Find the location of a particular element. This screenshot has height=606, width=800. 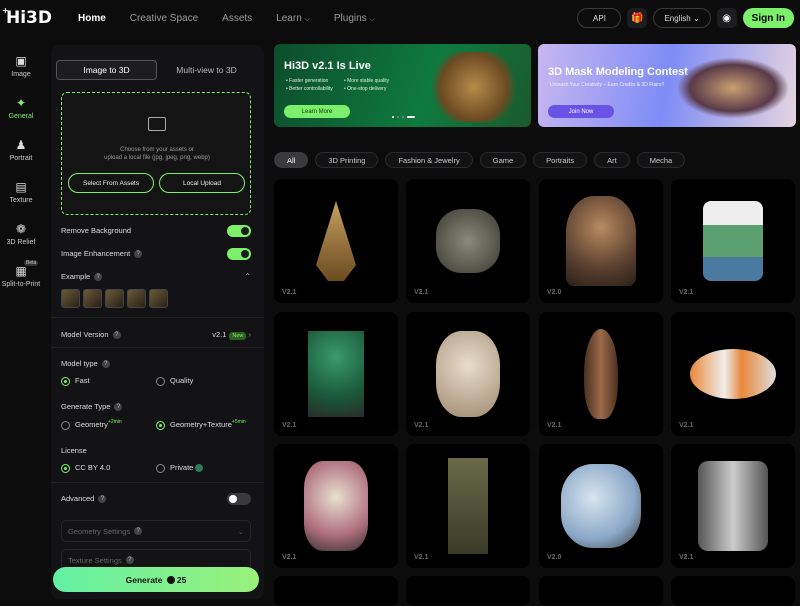

new-badge: New is located at coordinates (238, 336).